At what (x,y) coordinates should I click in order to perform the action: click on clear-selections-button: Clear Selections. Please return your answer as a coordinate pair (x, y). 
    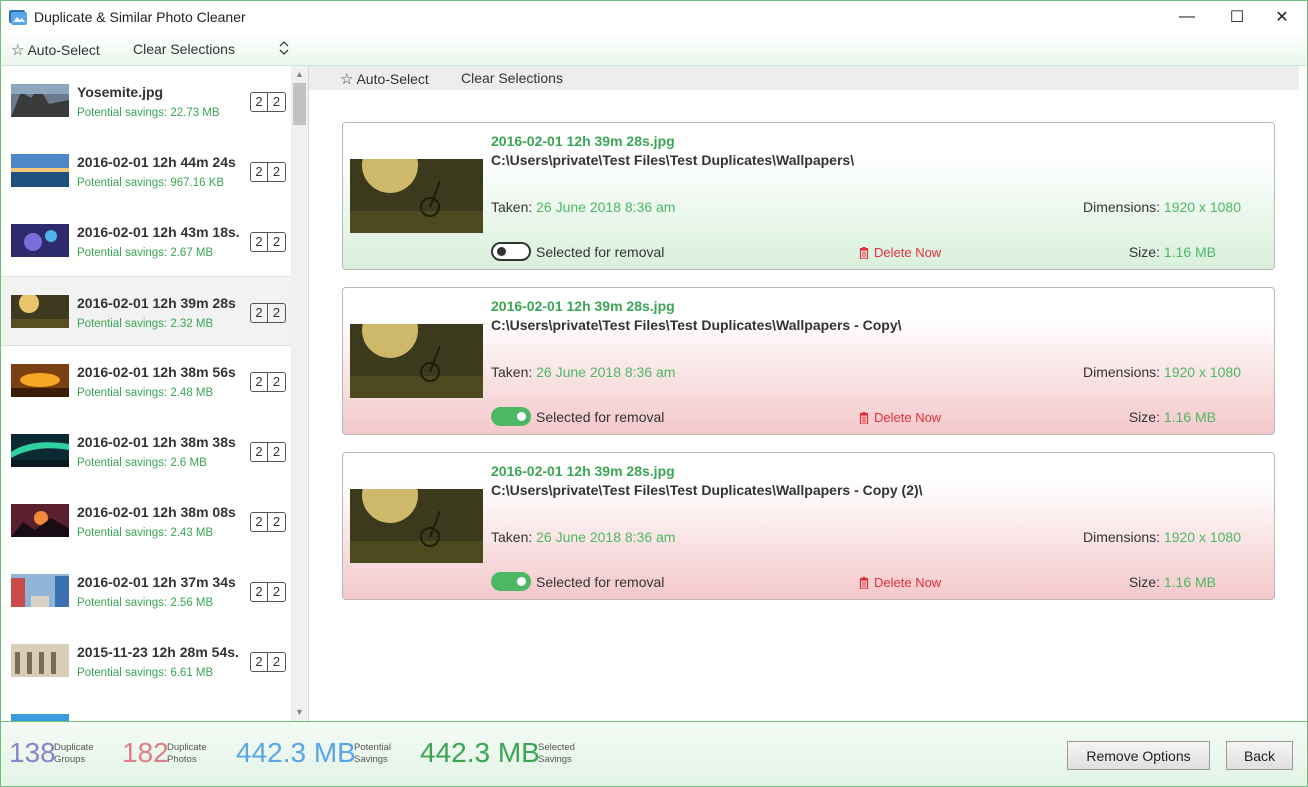
    Looking at the image, I should click on (184, 49).